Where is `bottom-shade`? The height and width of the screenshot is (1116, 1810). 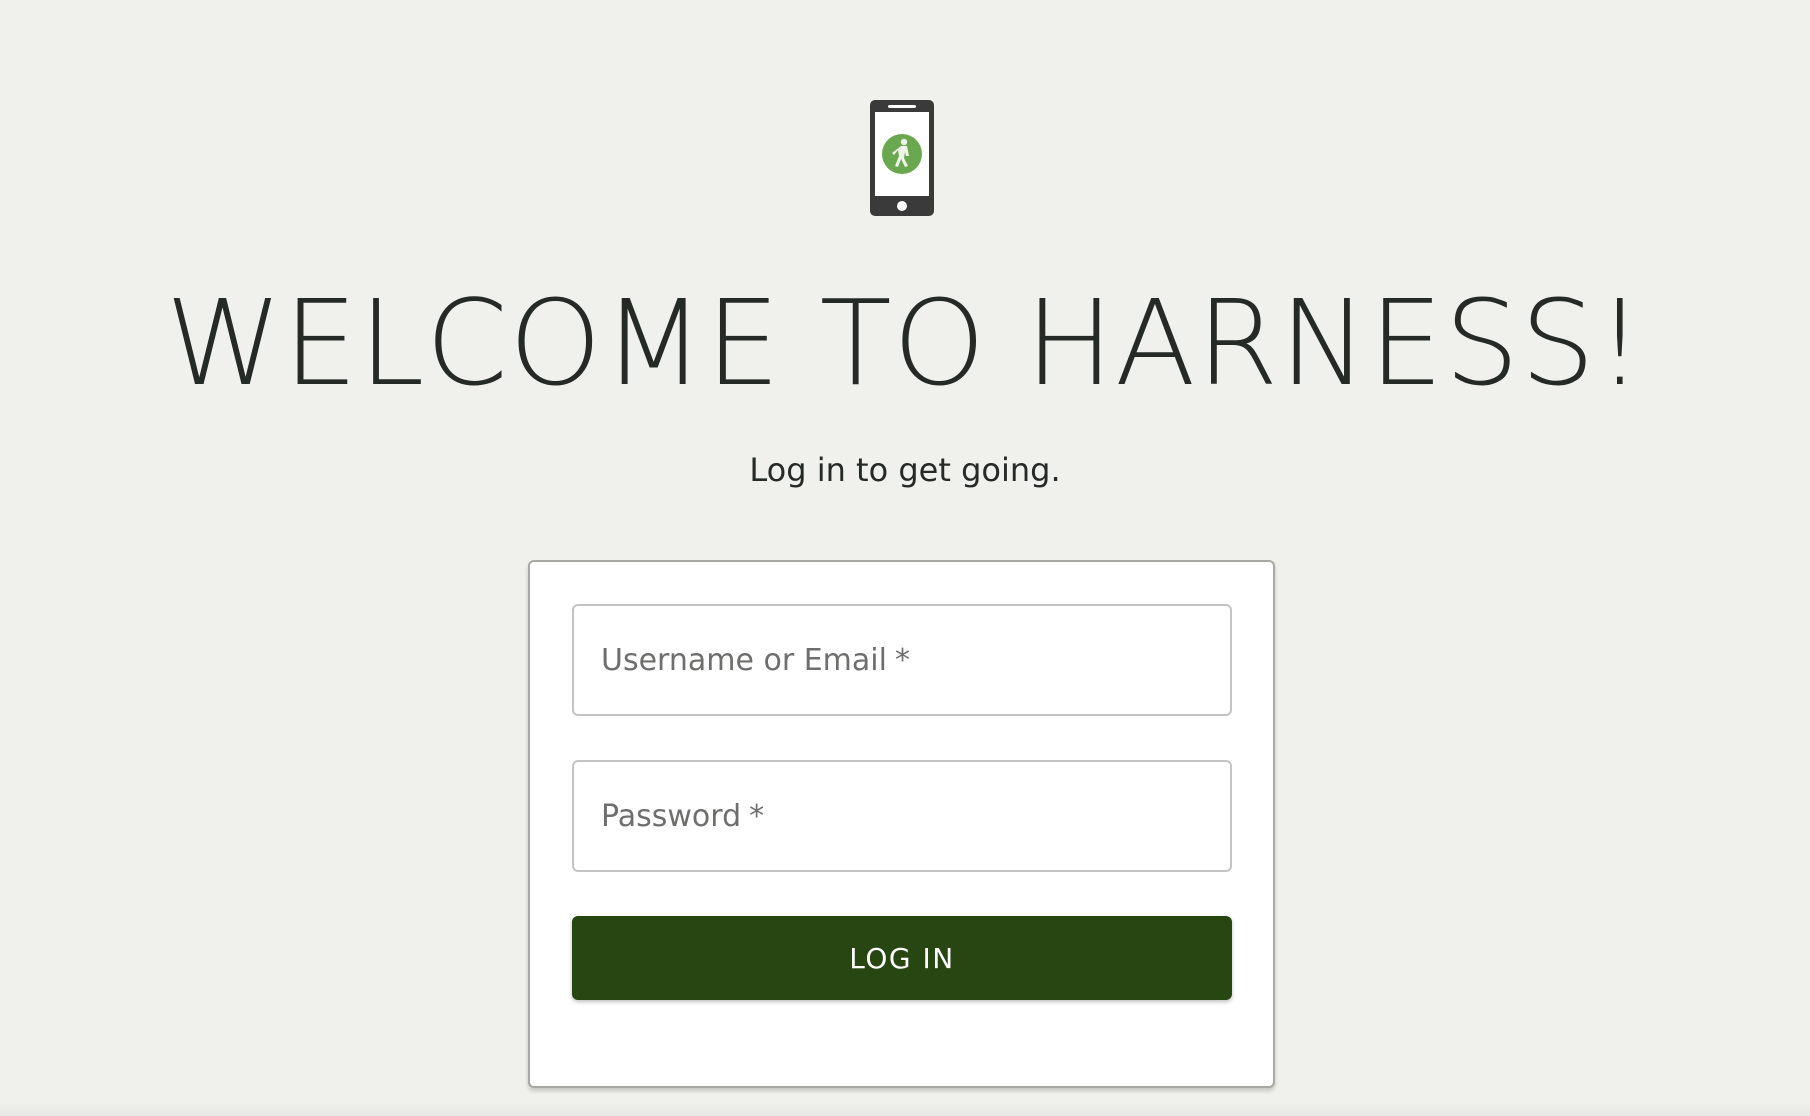
bottom-shade is located at coordinates (905, 1109).